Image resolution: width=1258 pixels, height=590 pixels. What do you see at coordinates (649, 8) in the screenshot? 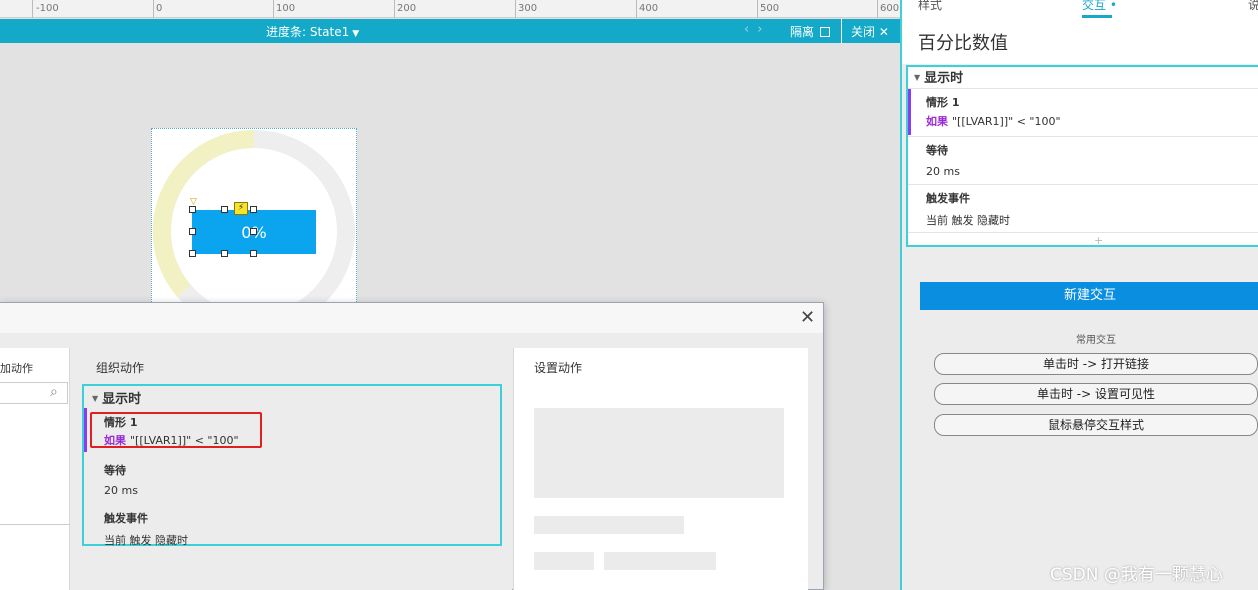
I see `ruler-tick: 400` at bounding box center [649, 8].